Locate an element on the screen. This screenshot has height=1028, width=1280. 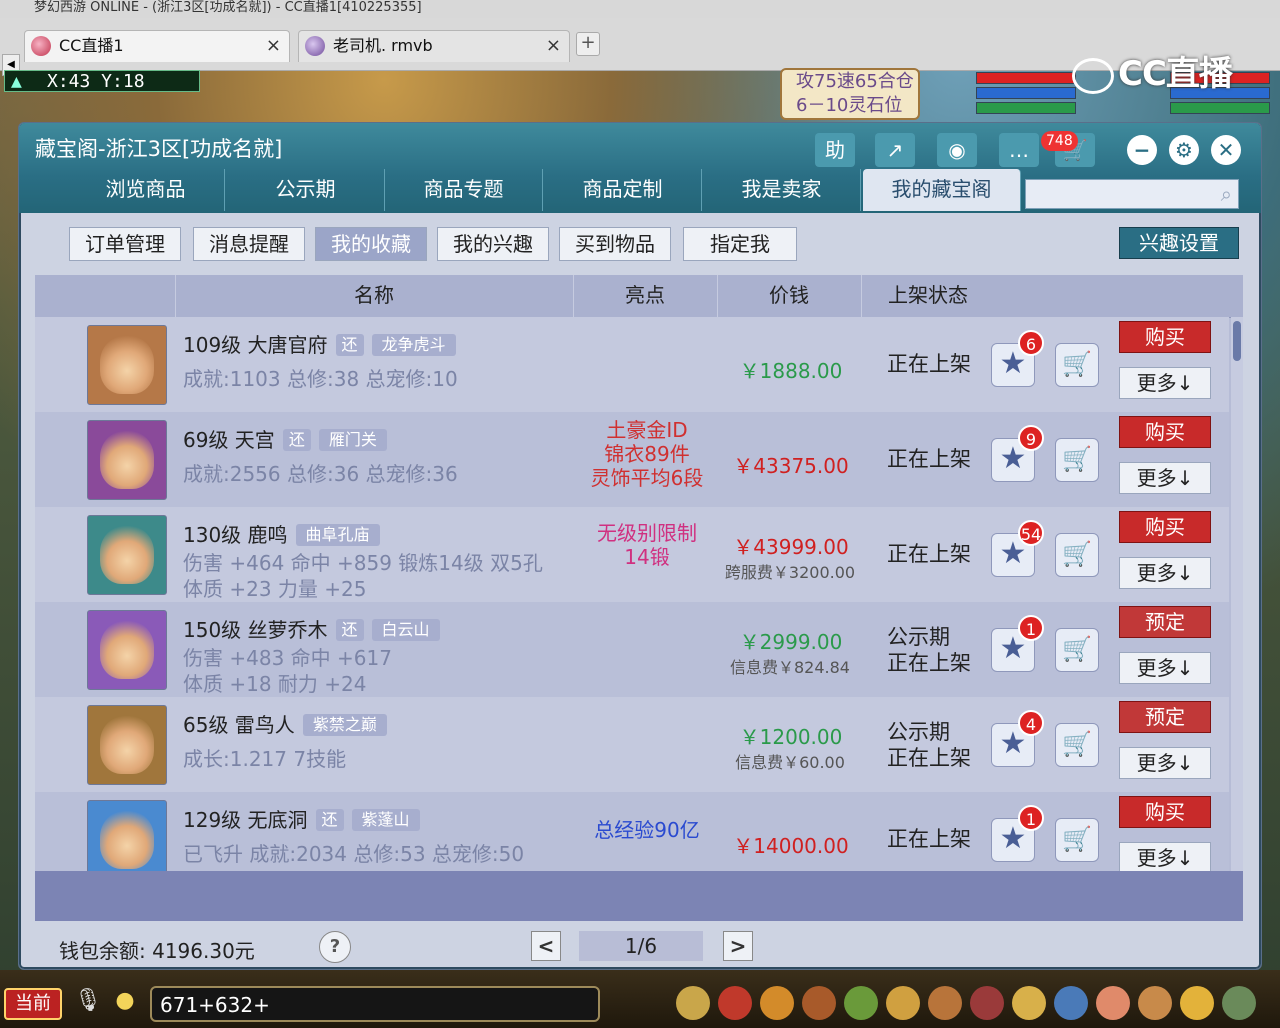
nav-tab-browse: 浏览商品 is located at coordinates (146, 190).